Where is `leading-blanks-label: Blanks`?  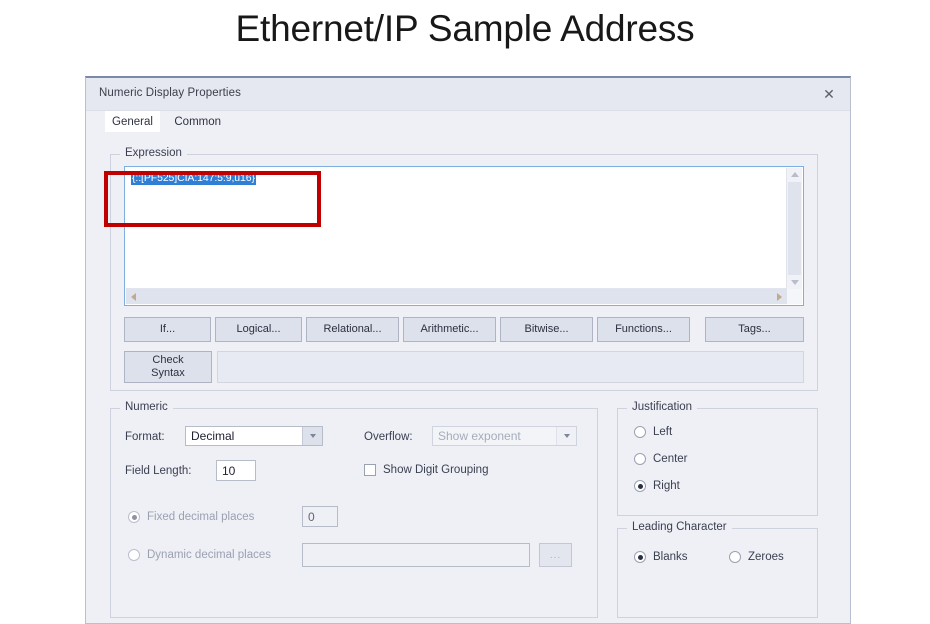 leading-blanks-label: Blanks is located at coordinates (670, 557).